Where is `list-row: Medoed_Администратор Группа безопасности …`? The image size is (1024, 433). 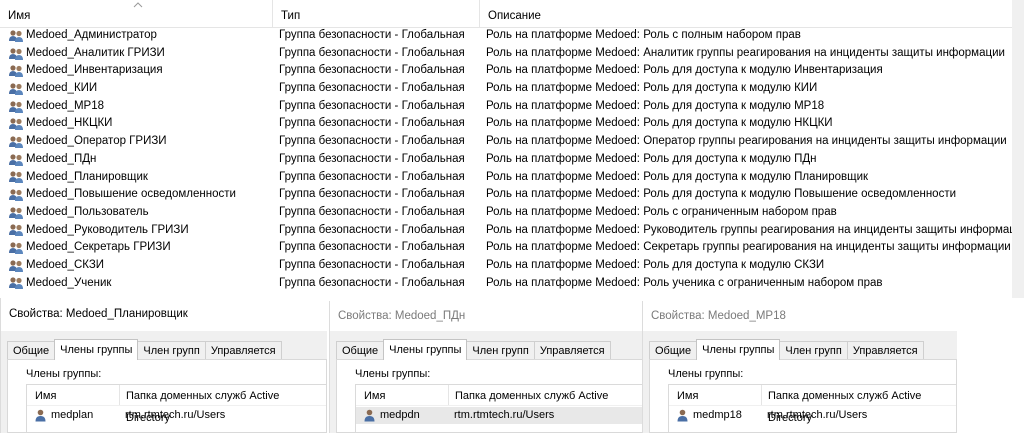 list-row: Medoed_Администратор Группа безопасности … is located at coordinates (506, 36).